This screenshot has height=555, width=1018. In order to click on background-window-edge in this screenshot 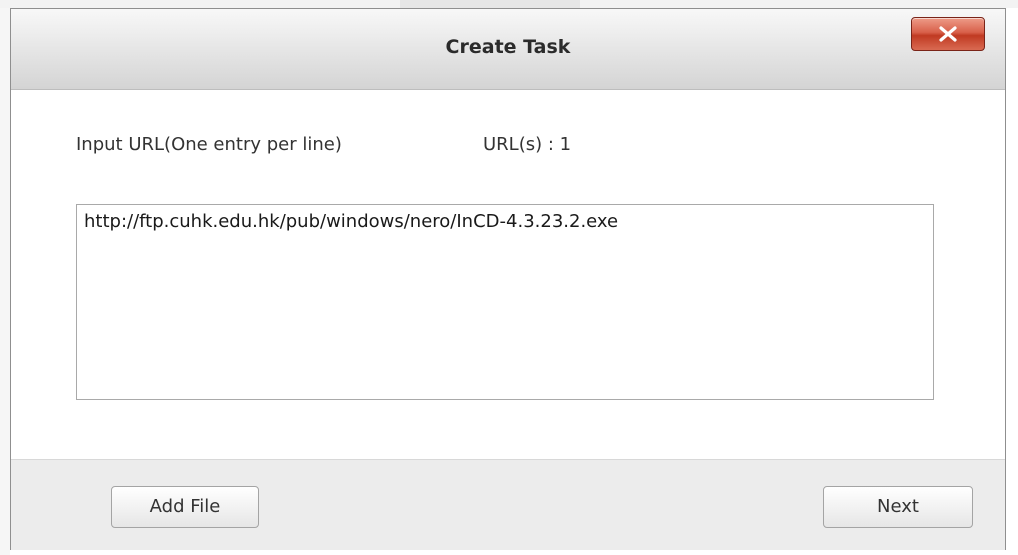, I will do `click(5, 281)`.